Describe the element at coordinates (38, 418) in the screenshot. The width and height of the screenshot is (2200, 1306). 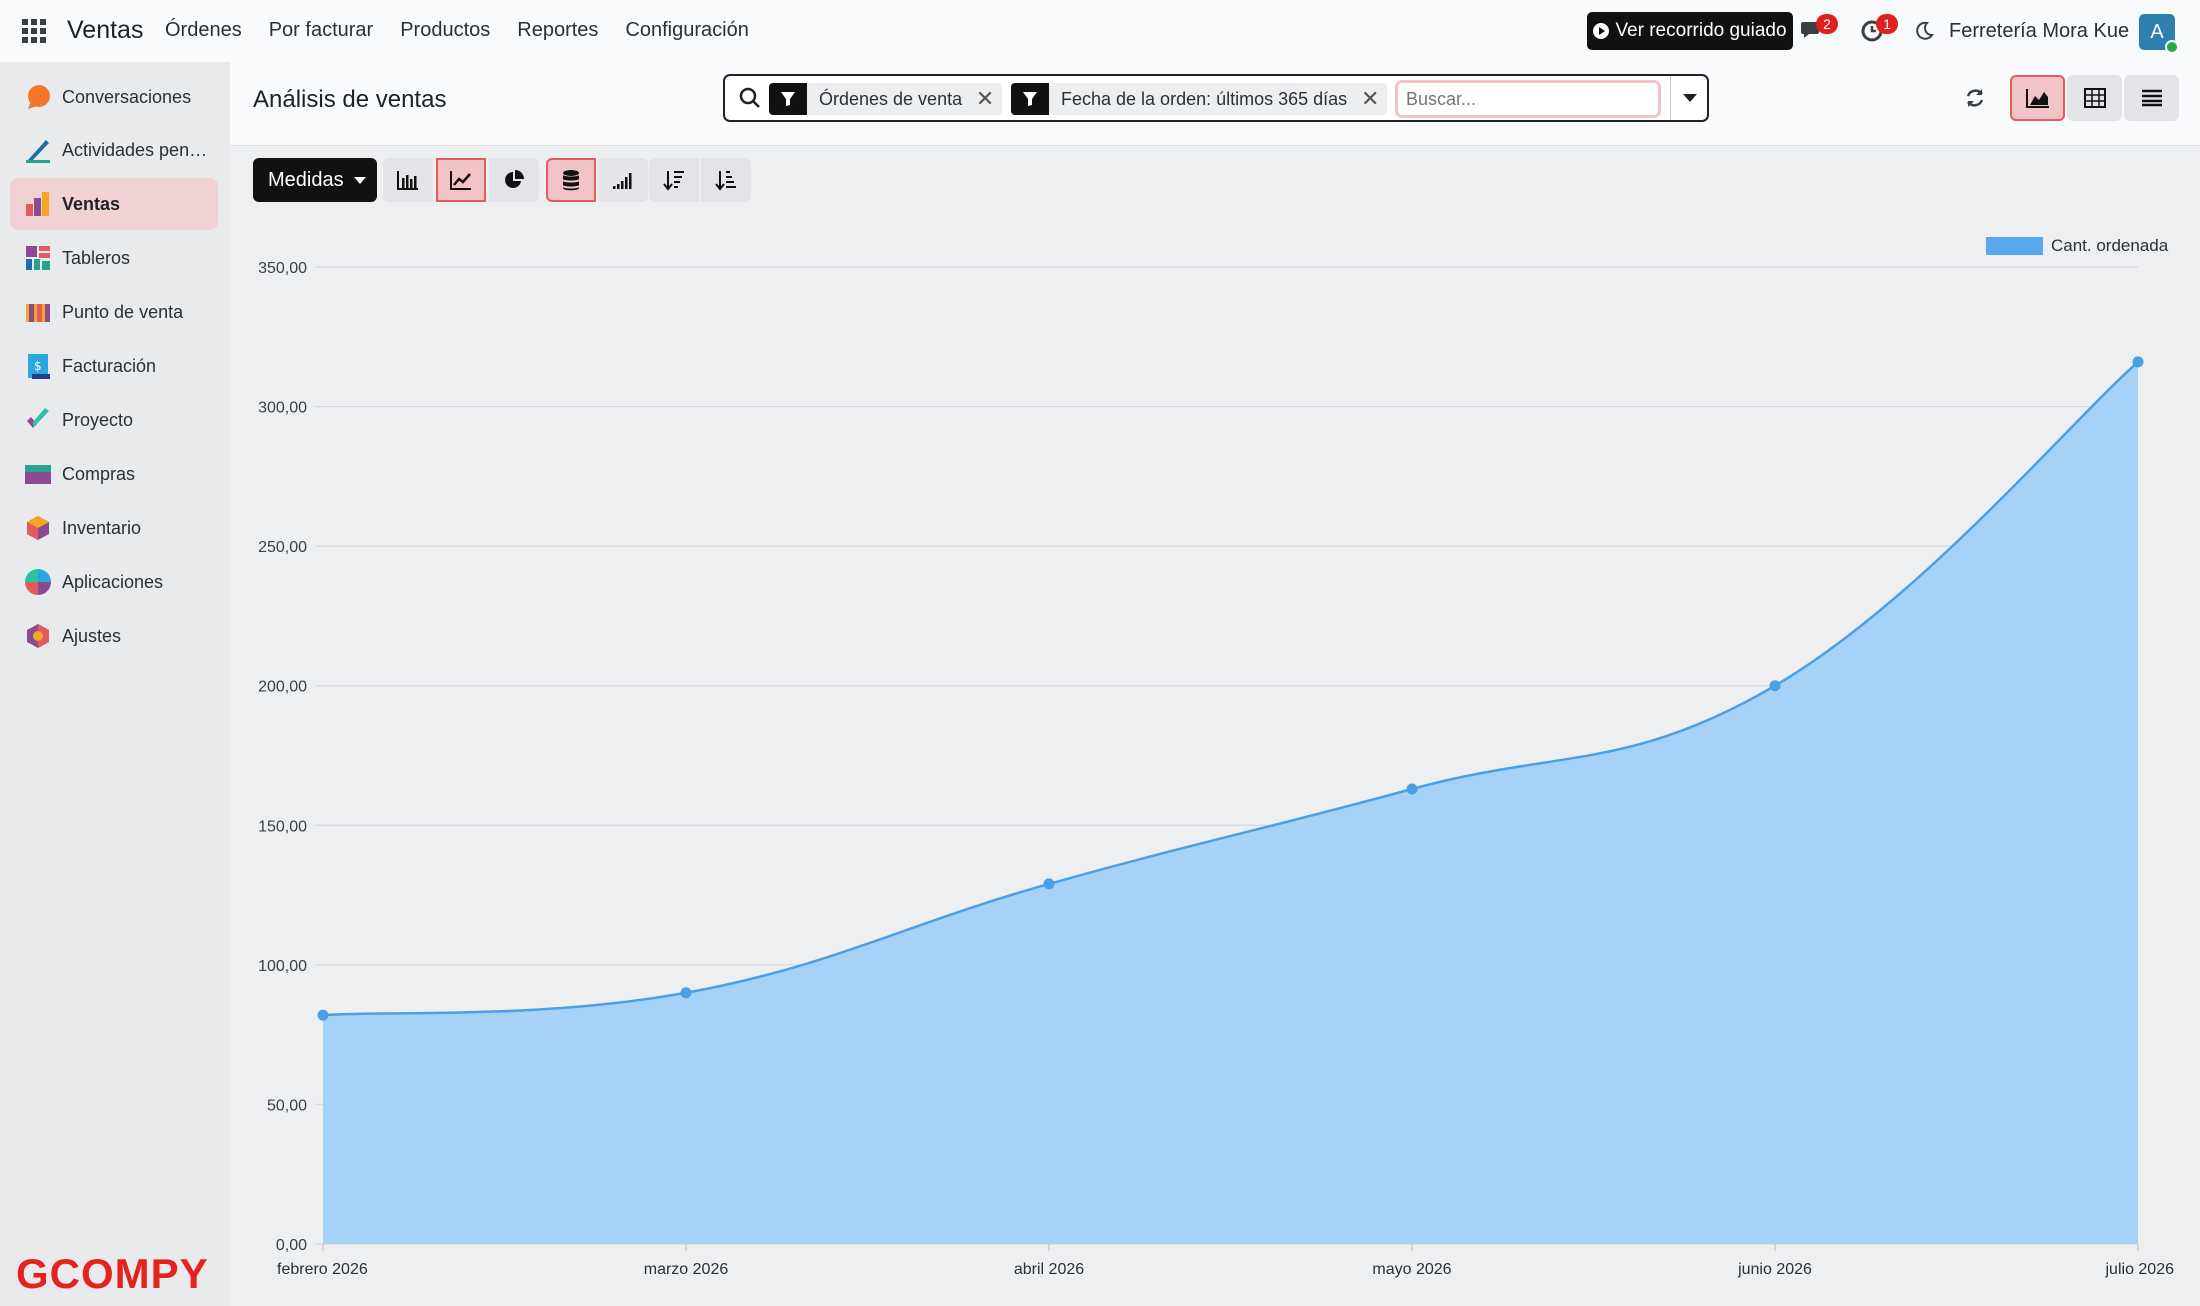
I see `project-check-icon` at that location.